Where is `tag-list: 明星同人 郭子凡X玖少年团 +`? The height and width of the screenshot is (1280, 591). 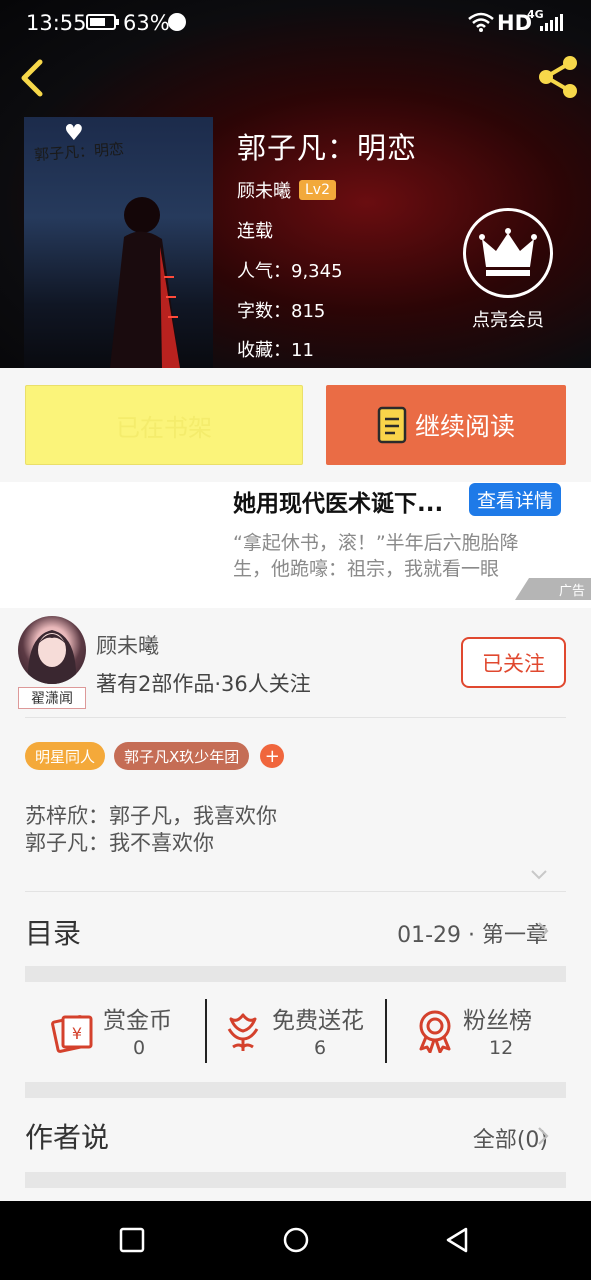
tag-list: 明星同人 郭子凡X玖少年团 + is located at coordinates (155, 756).